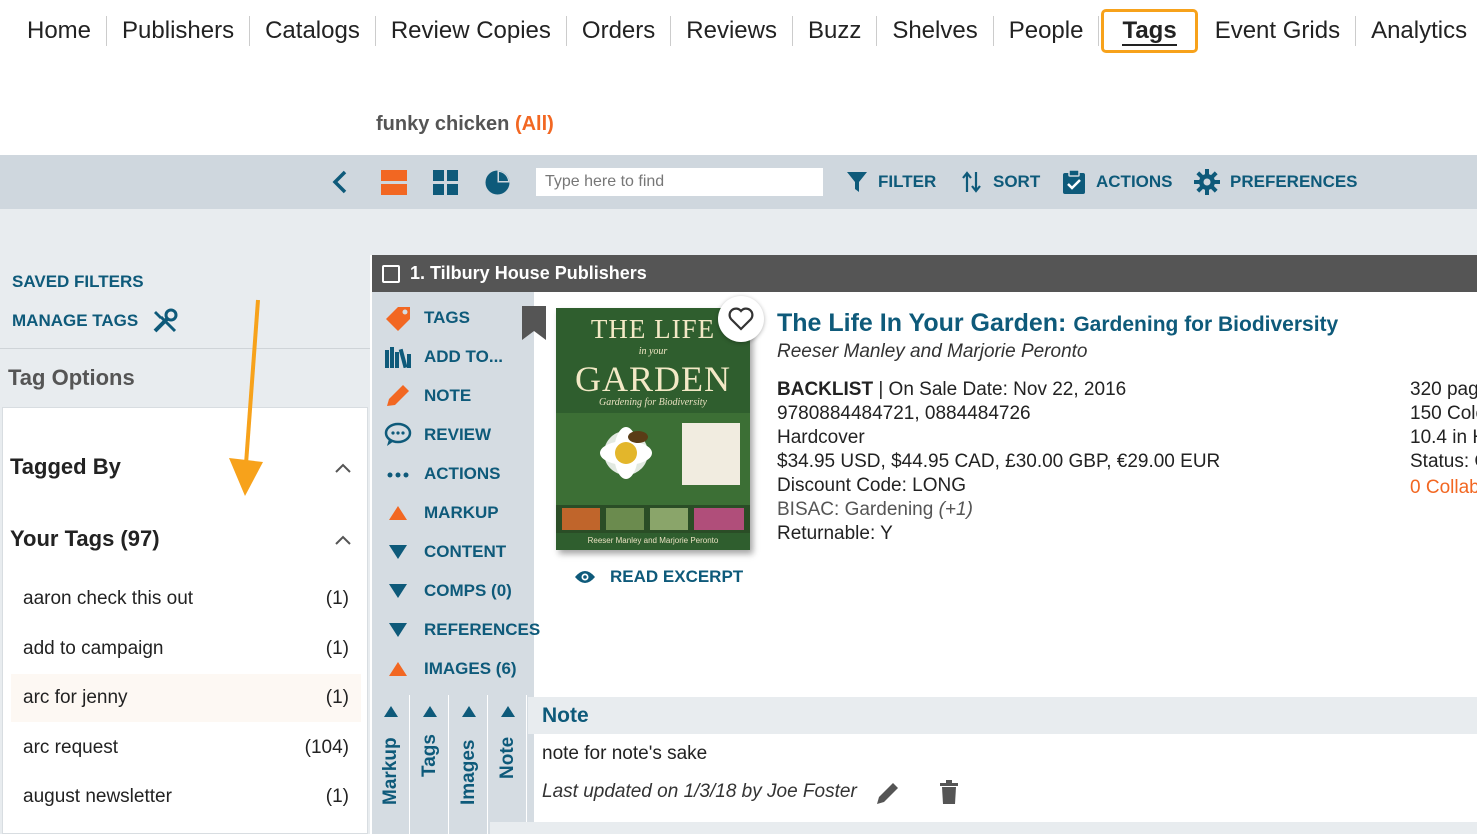 The image size is (1477, 834). What do you see at coordinates (391, 273) in the screenshot?
I see `select-checkbox` at bounding box center [391, 273].